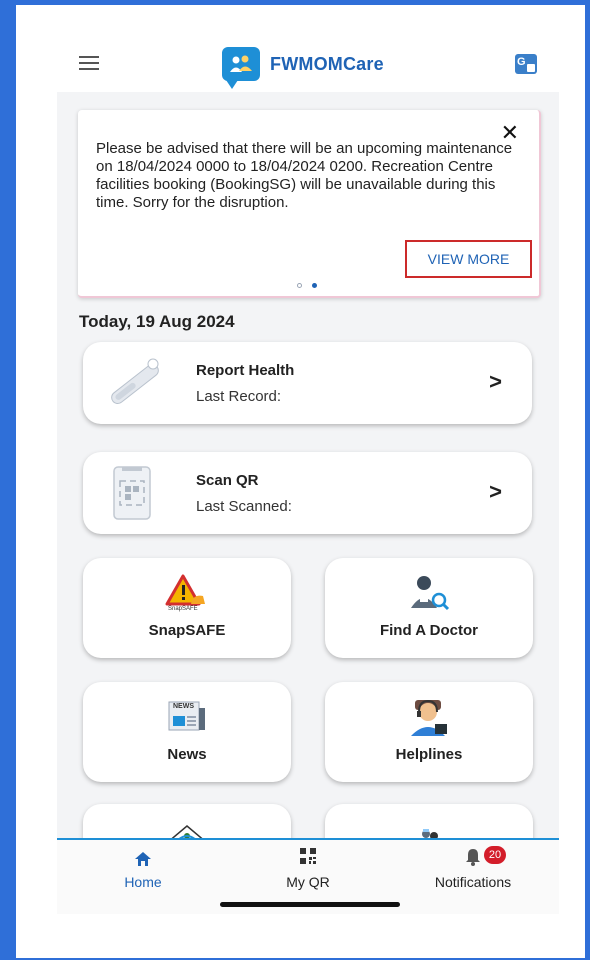 Image resolution: width=590 pixels, height=960 pixels. I want to click on bottom-navigation: Home My QR 20 Notifications, so click(308, 876).